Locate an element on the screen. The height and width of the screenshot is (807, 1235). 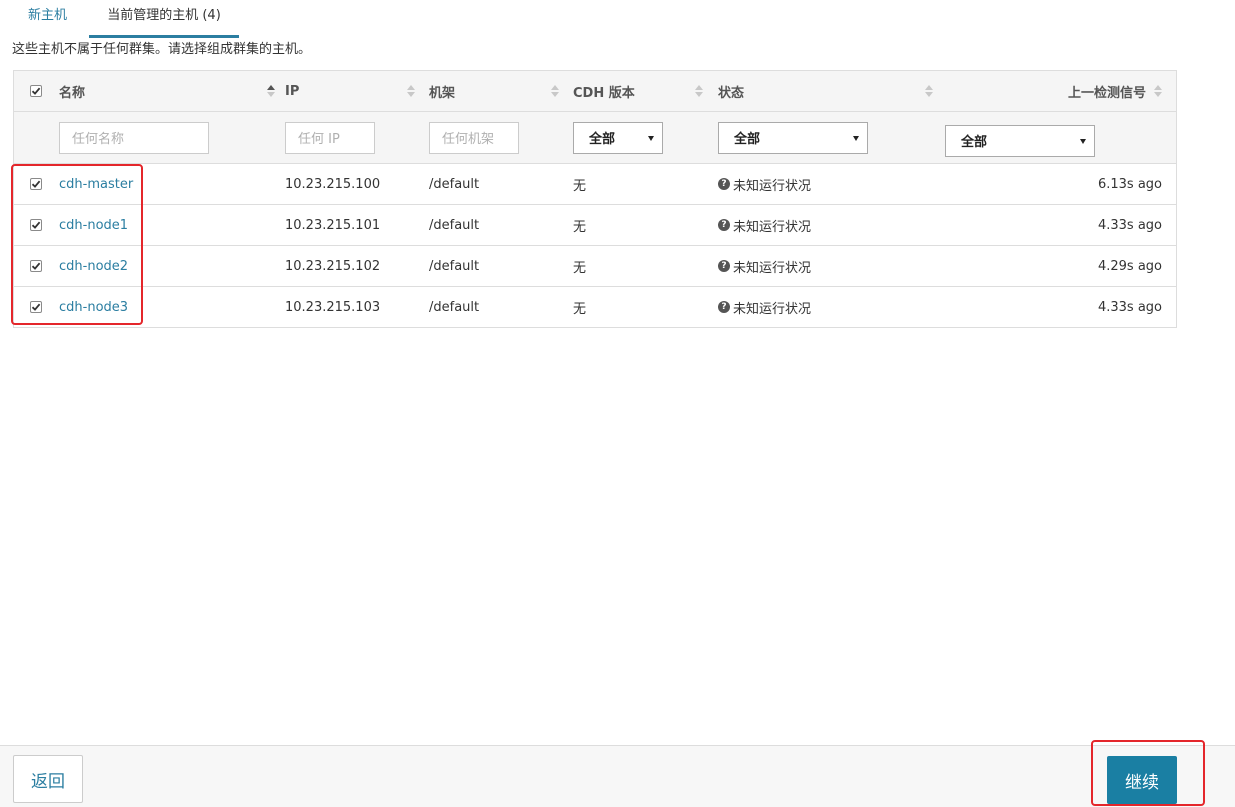
name-filter-input: 任何名称 is located at coordinates (134, 137).